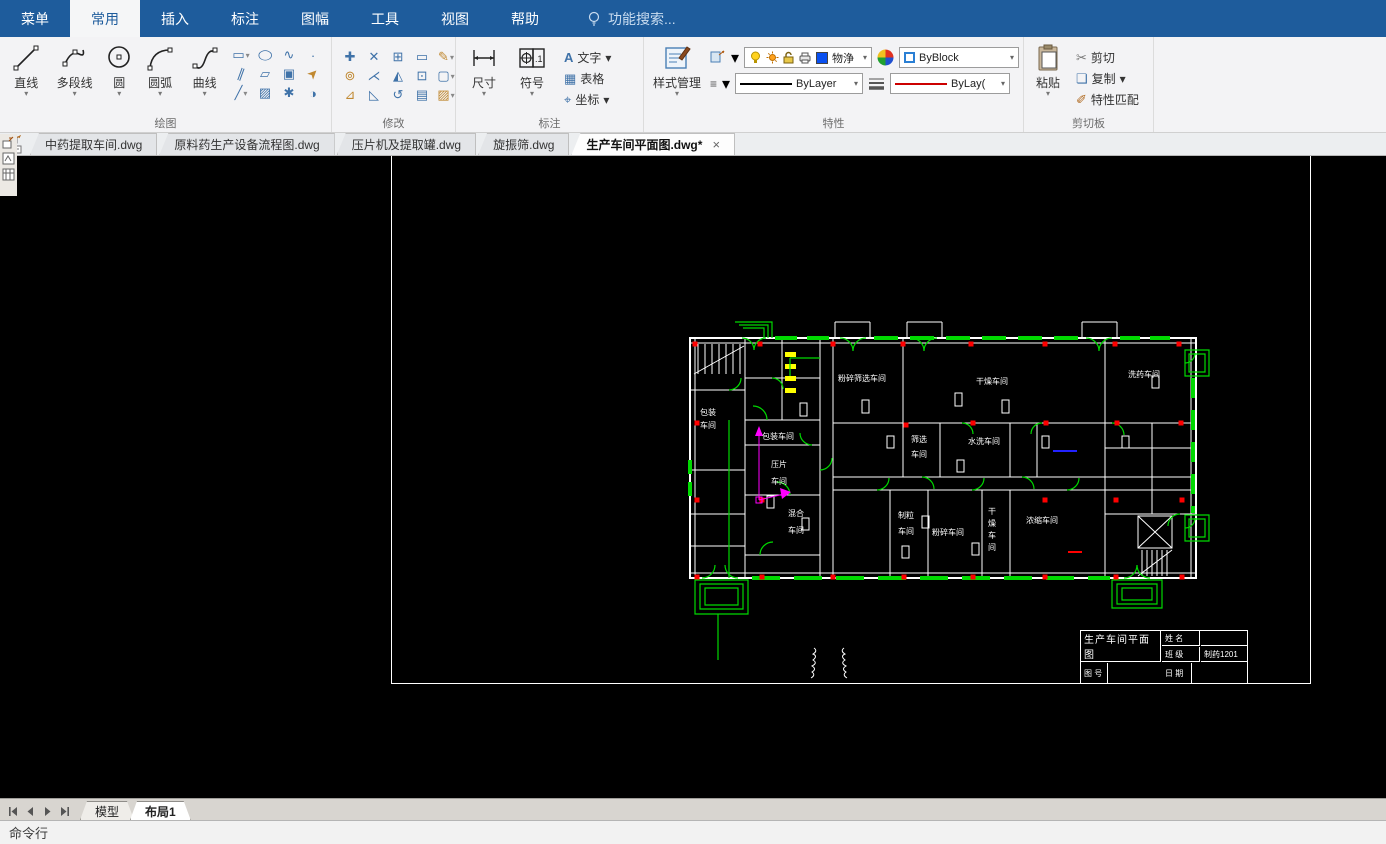 This screenshot has width=1386, height=844. Describe the element at coordinates (455, 18) in the screenshot. I see `menu-item-shitu: 视图` at that location.